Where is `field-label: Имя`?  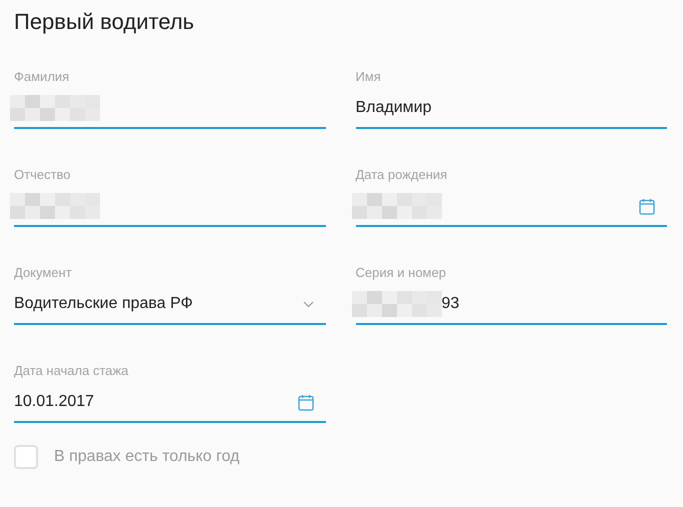 field-label: Имя is located at coordinates (369, 77).